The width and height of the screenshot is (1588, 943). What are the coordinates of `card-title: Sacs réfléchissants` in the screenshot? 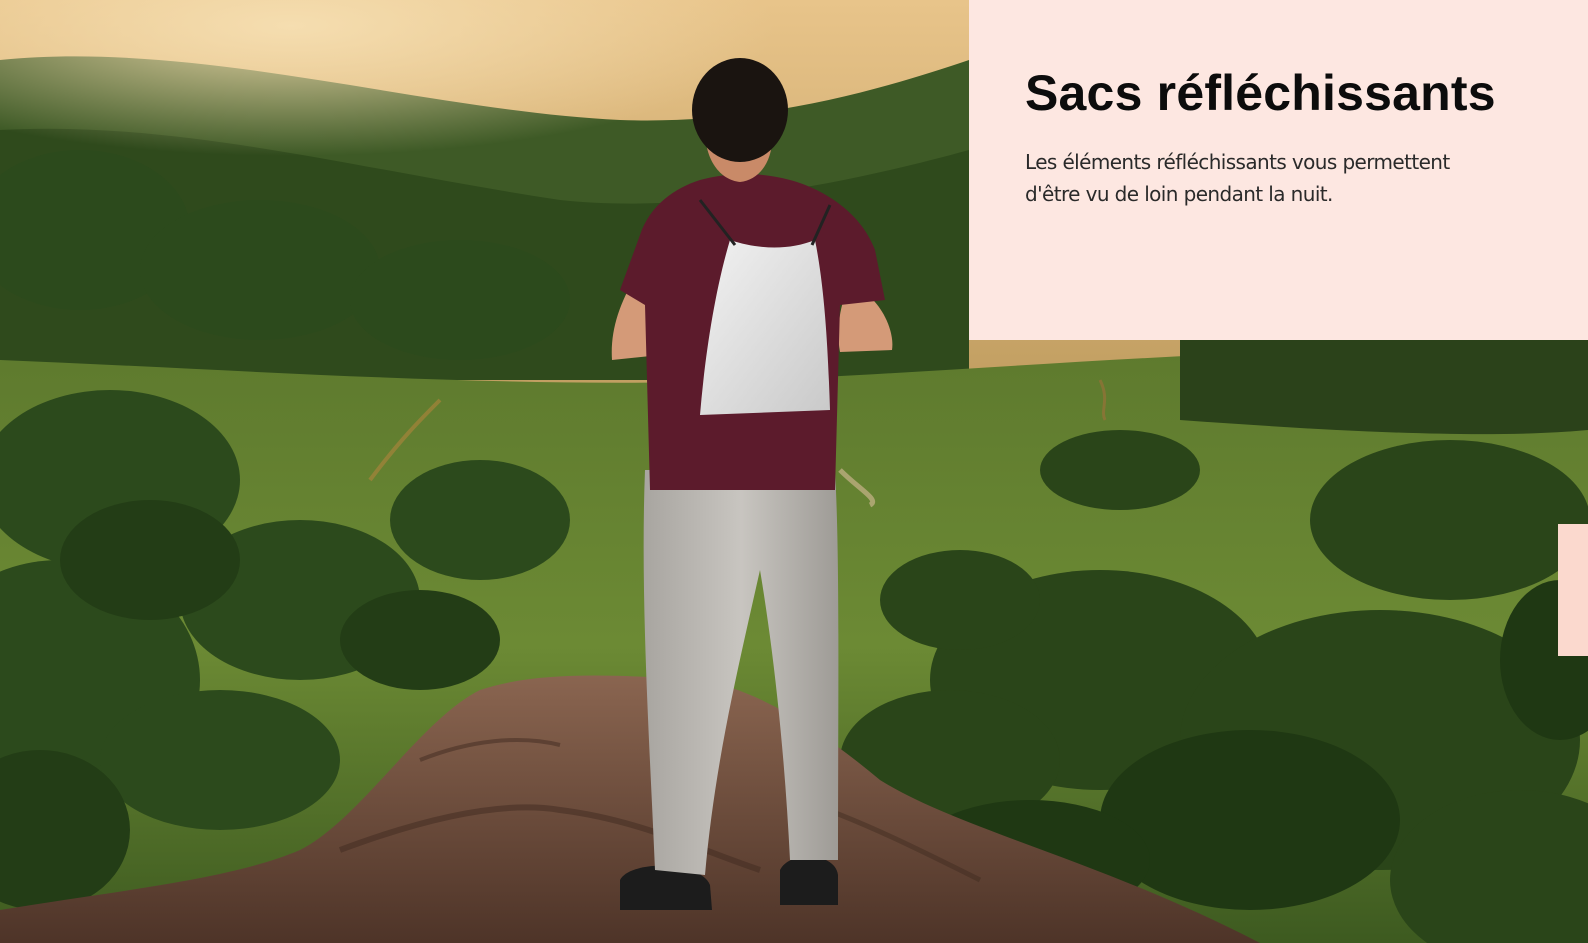 It's located at (1260, 93).